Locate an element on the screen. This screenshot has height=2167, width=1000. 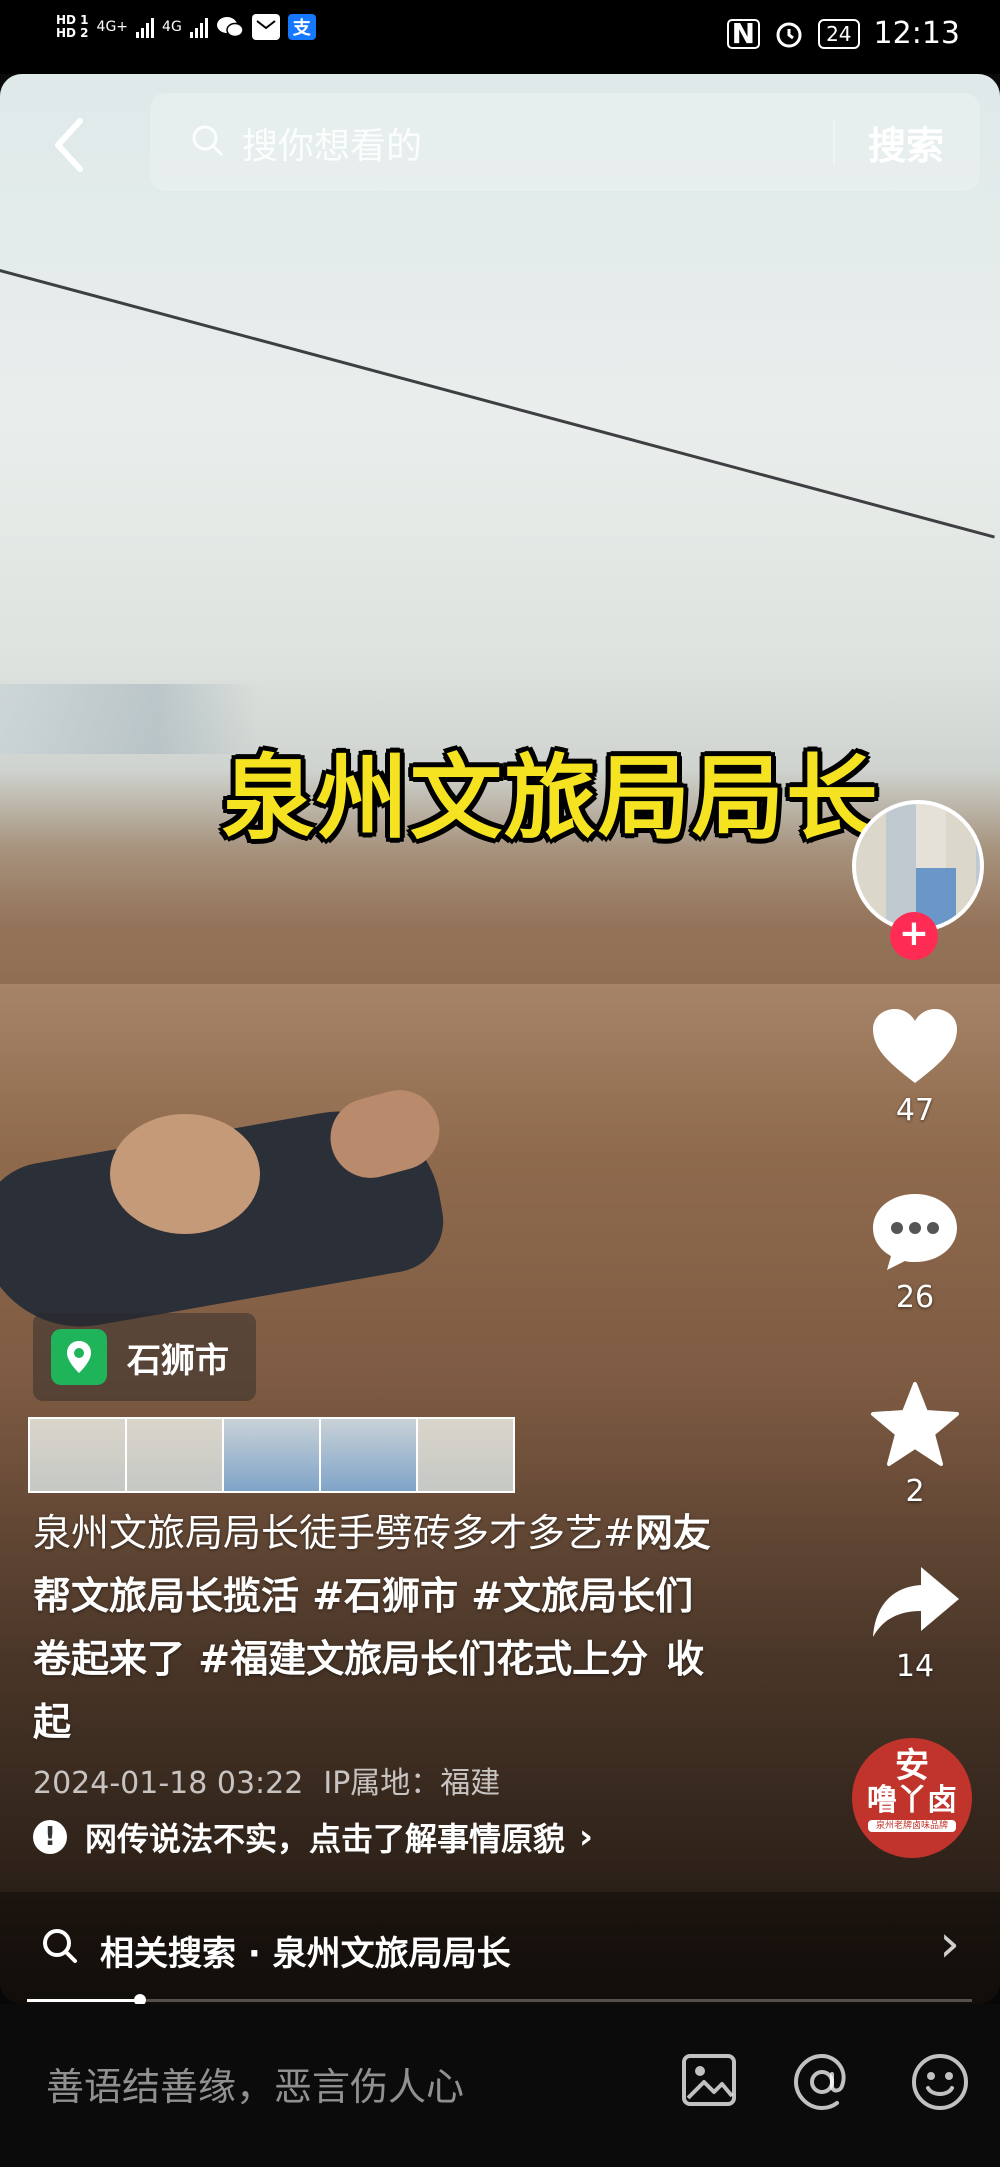
comment-input: 善语结善缘，恶言伤人心 is located at coordinates (255, 2083).